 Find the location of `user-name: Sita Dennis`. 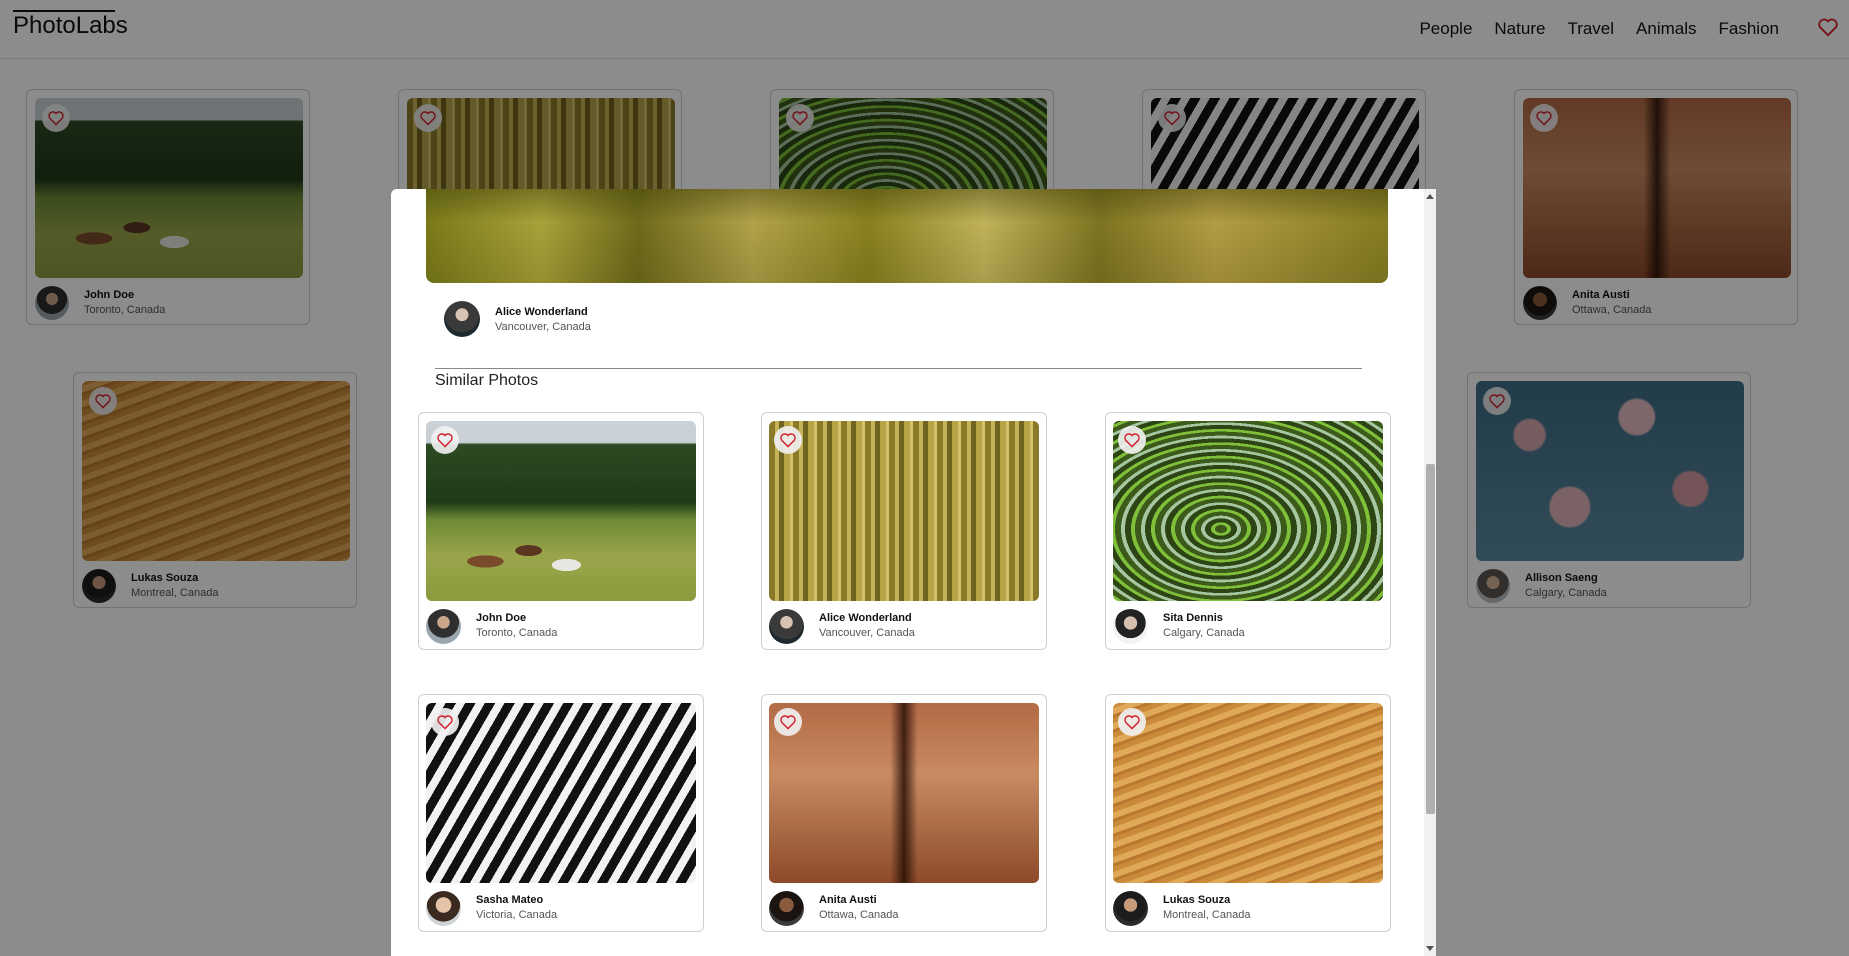

user-name: Sita Dennis is located at coordinates (1193, 618).